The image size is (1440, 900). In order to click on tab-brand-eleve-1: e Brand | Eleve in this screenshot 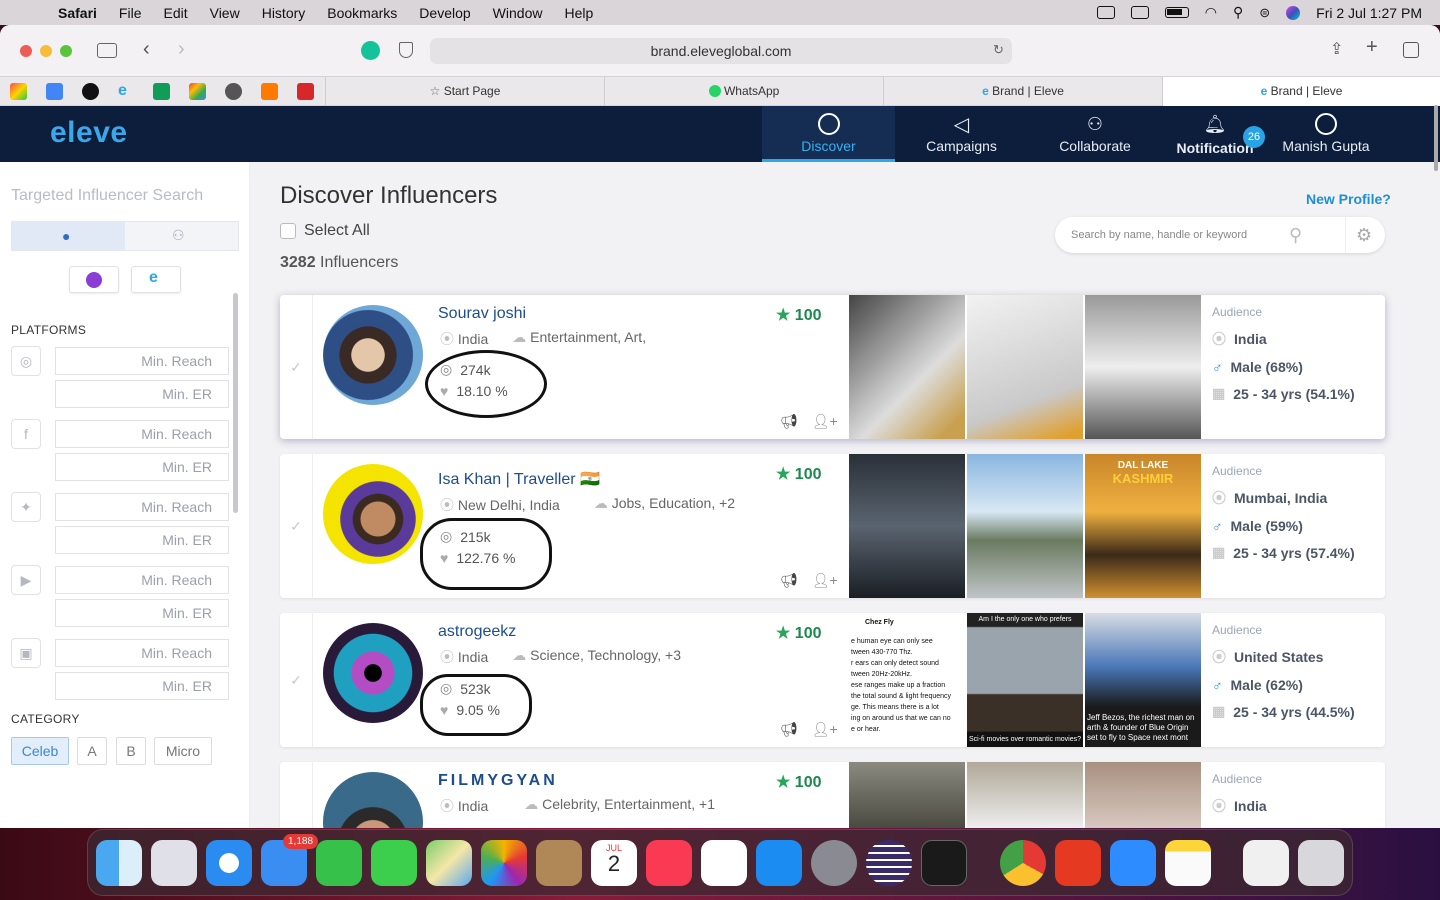, I will do `click(1022, 91)`.